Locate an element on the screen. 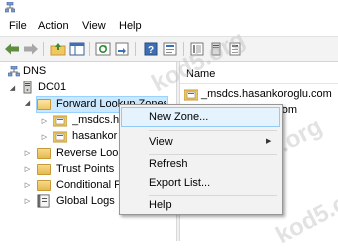 The image size is (338, 250). dns-app-icon is located at coordinates (10, 7).